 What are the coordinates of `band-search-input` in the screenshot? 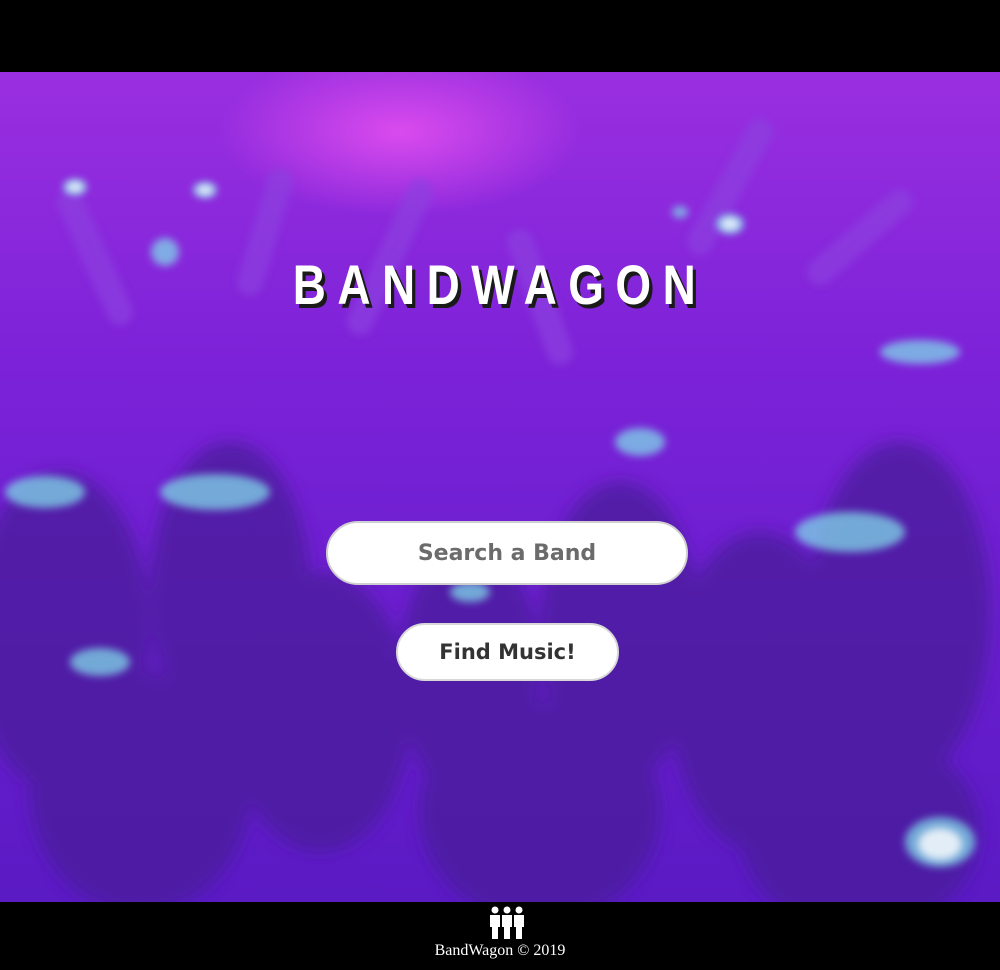 It's located at (507, 553).